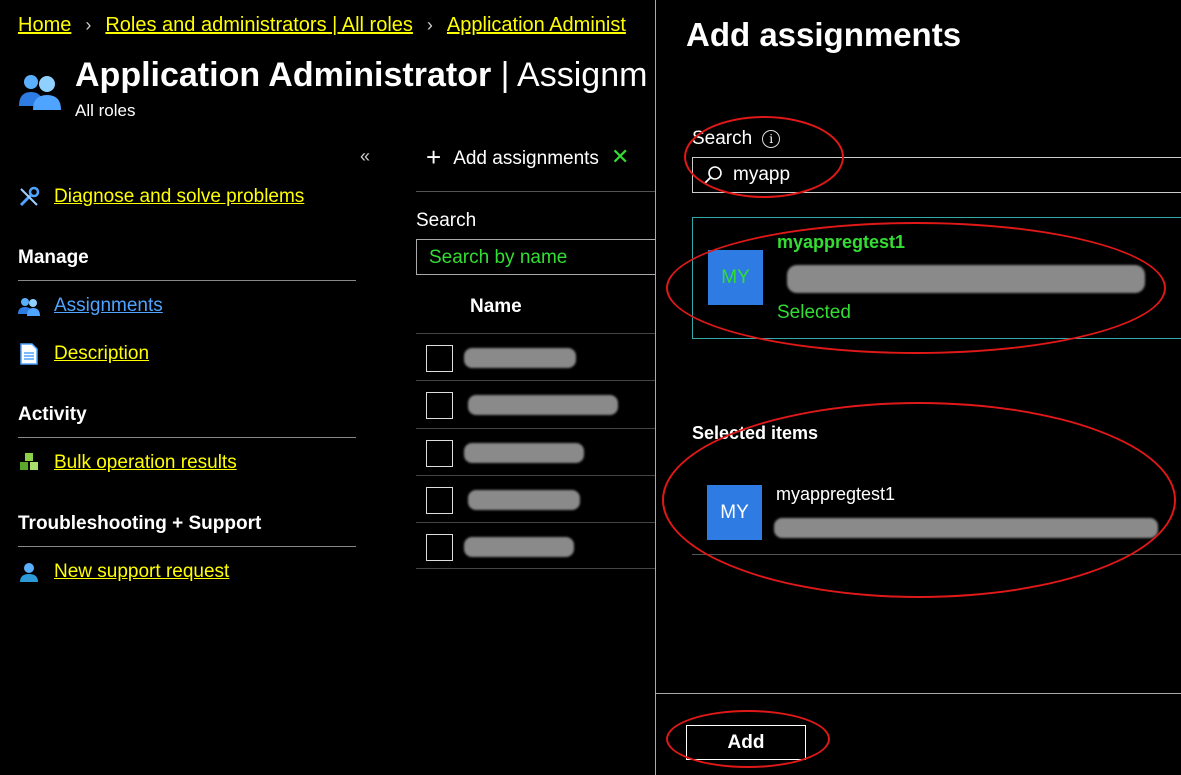 The image size is (1181, 775). Describe the element at coordinates (814, 312) in the screenshot. I see `result-status: Selected` at that location.